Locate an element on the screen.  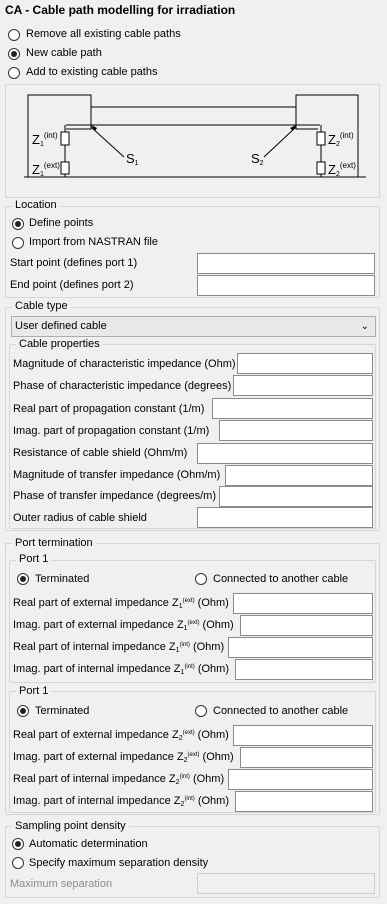
port-1-real-int-input is located at coordinates (300, 647).